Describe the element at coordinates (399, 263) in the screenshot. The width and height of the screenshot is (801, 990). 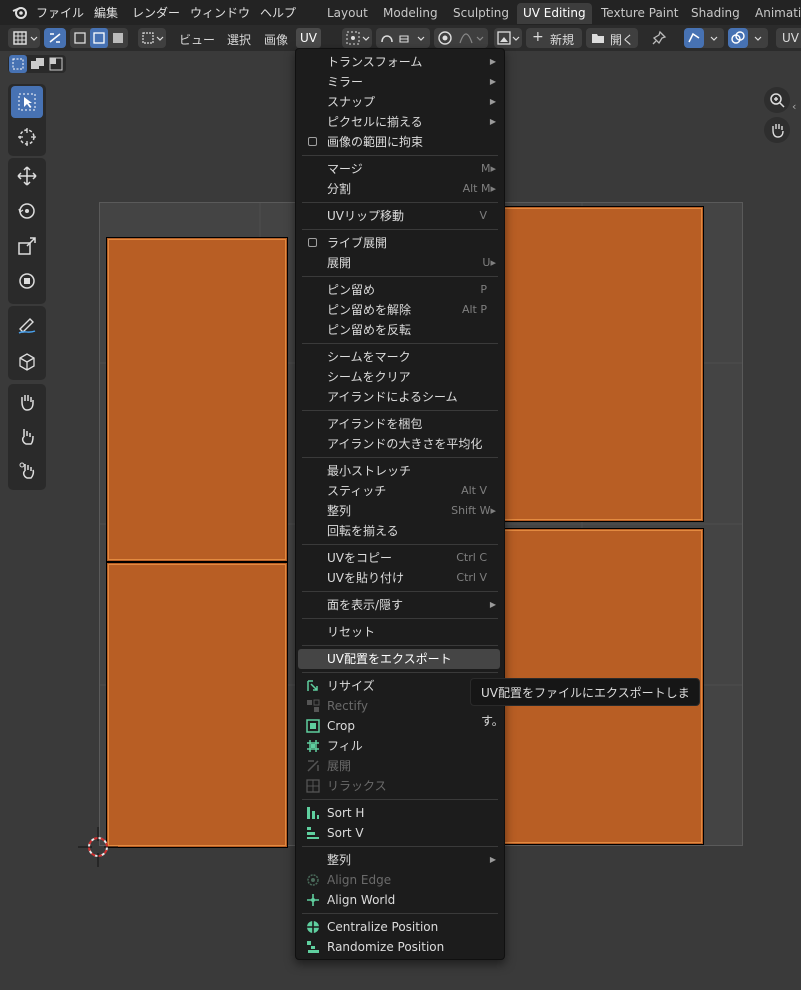
I see `menu-item-unwrap: 展開 U▸` at that location.